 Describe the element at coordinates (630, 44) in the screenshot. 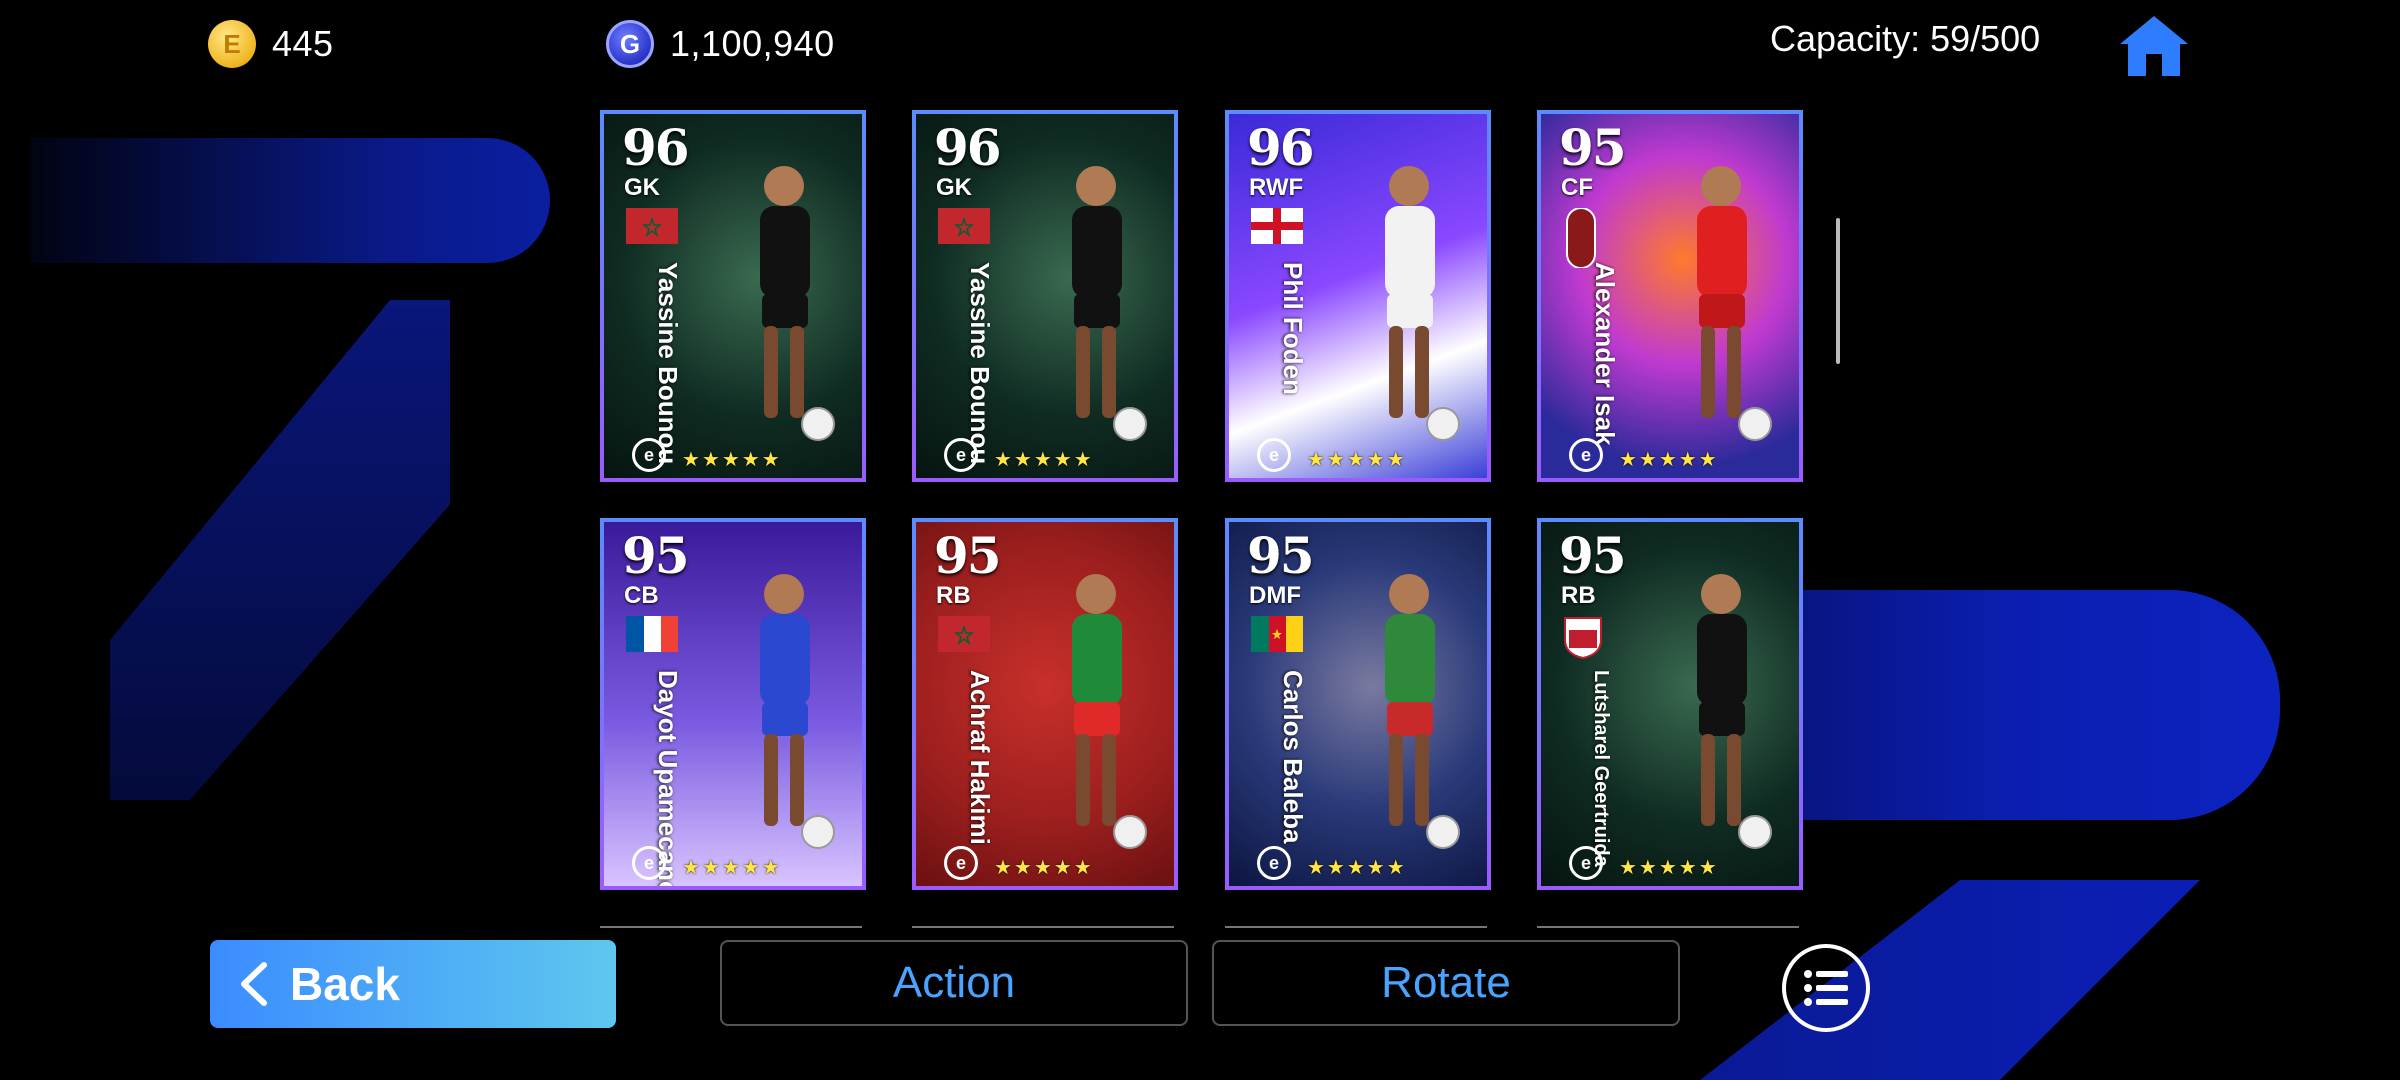

I see `gp-coin-icon: G` at that location.